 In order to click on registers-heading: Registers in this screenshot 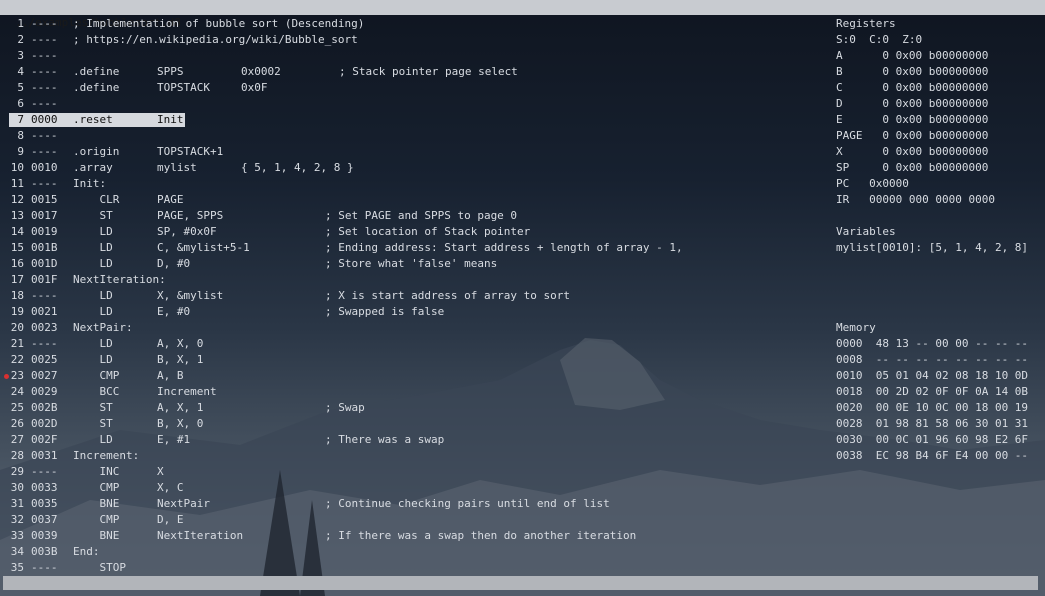, I will do `click(866, 23)`.